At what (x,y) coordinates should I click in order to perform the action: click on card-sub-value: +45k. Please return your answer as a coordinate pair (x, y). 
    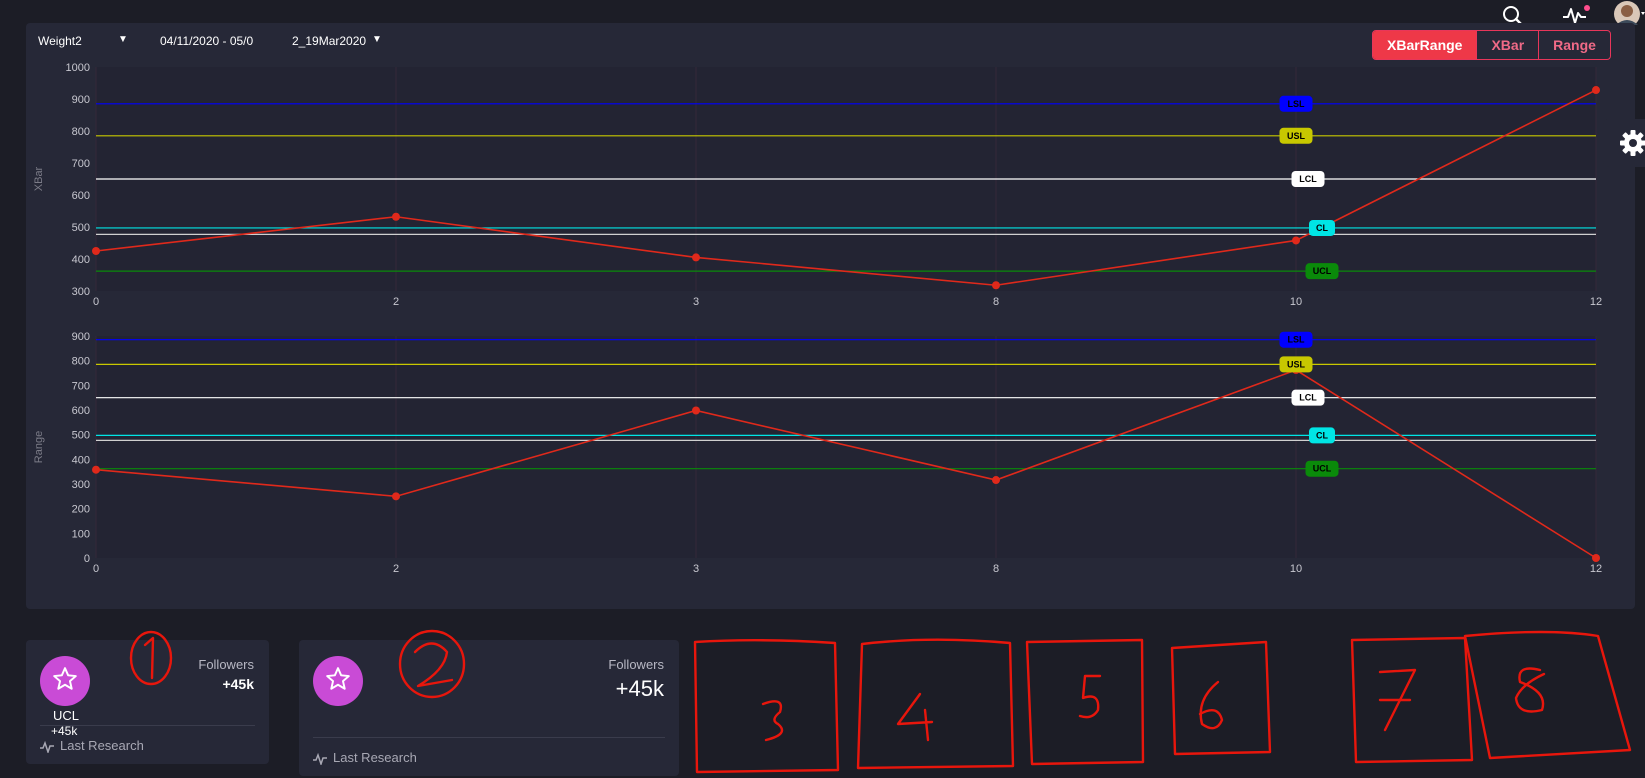
    Looking at the image, I should click on (64, 731).